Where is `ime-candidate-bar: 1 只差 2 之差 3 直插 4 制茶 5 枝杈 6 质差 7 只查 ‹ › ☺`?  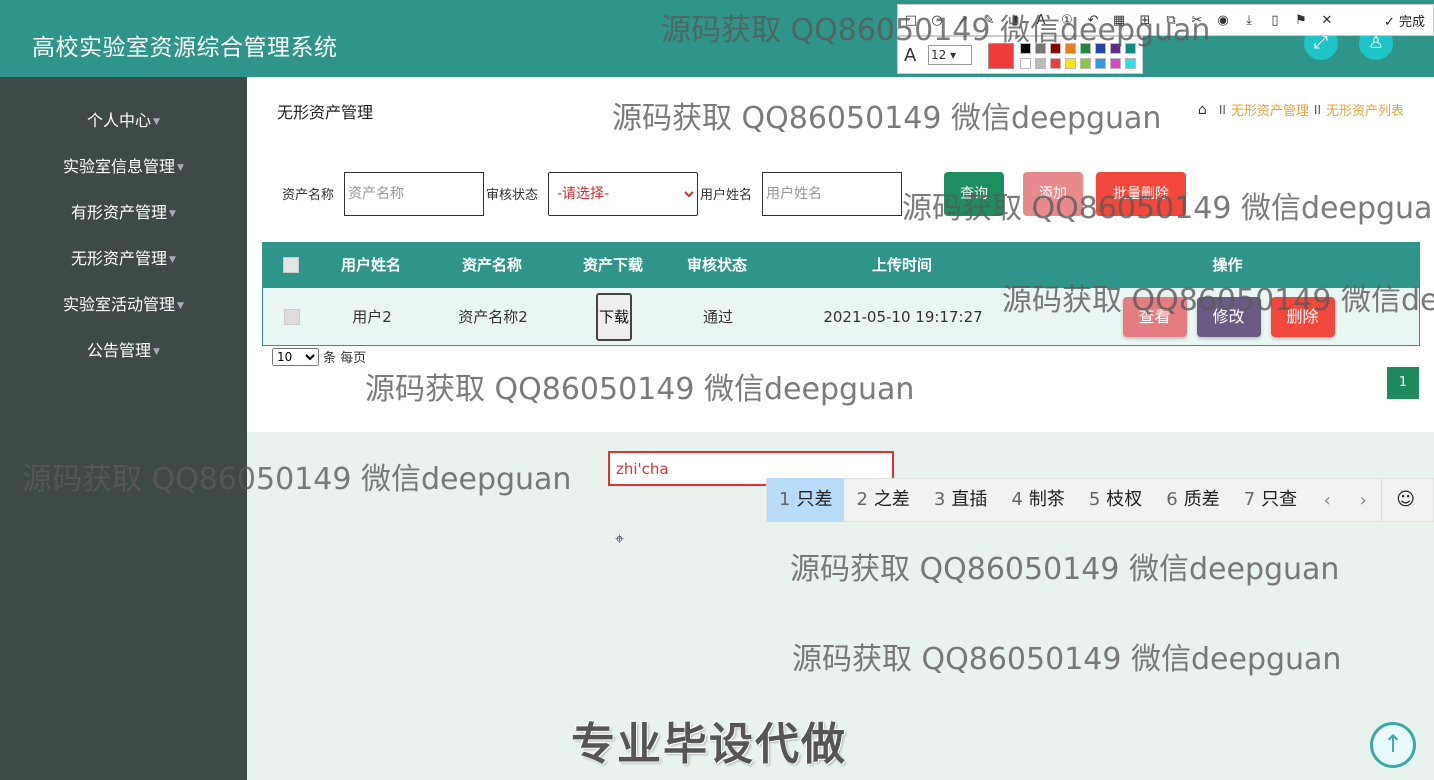 ime-candidate-bar: 1 只差 2 之差 3 直插 4 制茶 5 枝杈 6 质差 7 只查 ‹ › ☺ is located at coordinates (1100, 500).